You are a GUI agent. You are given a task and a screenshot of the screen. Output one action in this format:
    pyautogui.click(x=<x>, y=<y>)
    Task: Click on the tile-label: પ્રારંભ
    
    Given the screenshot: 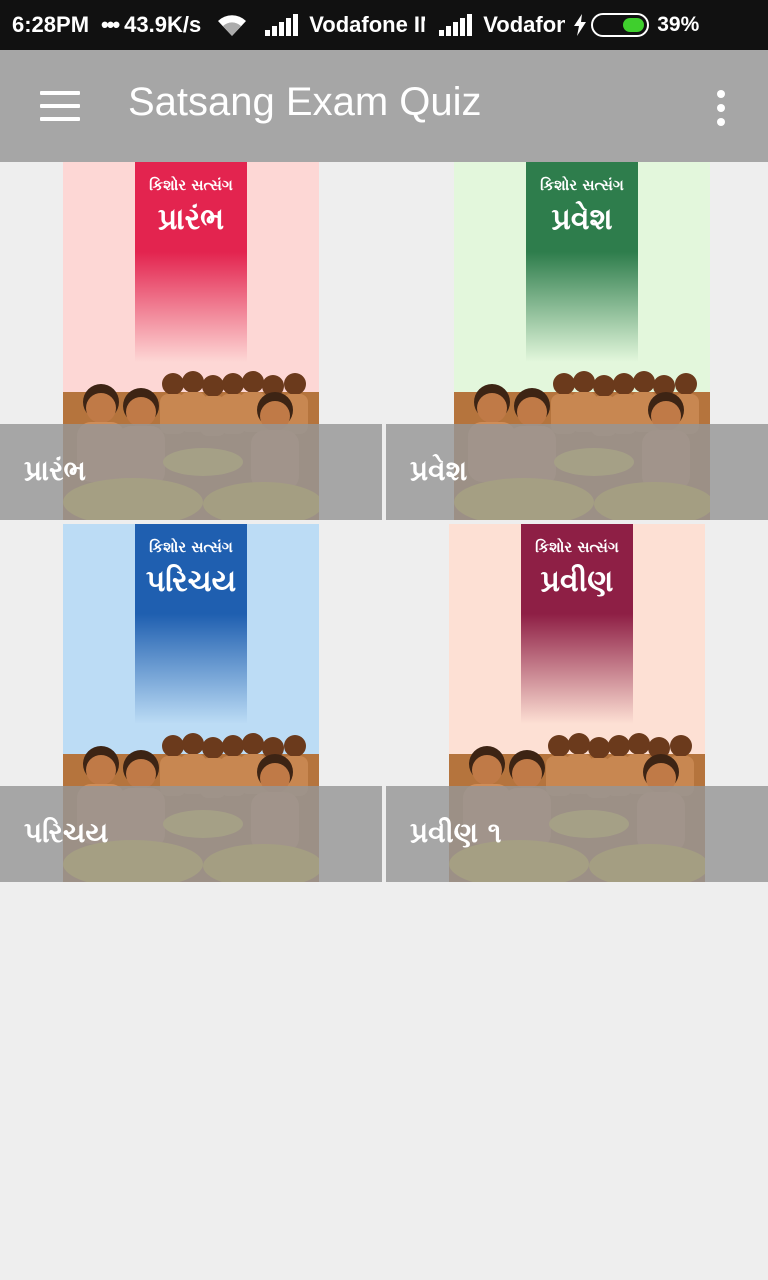 What is the action you would take?
    pyautogui.click(x=55, y=470)
    